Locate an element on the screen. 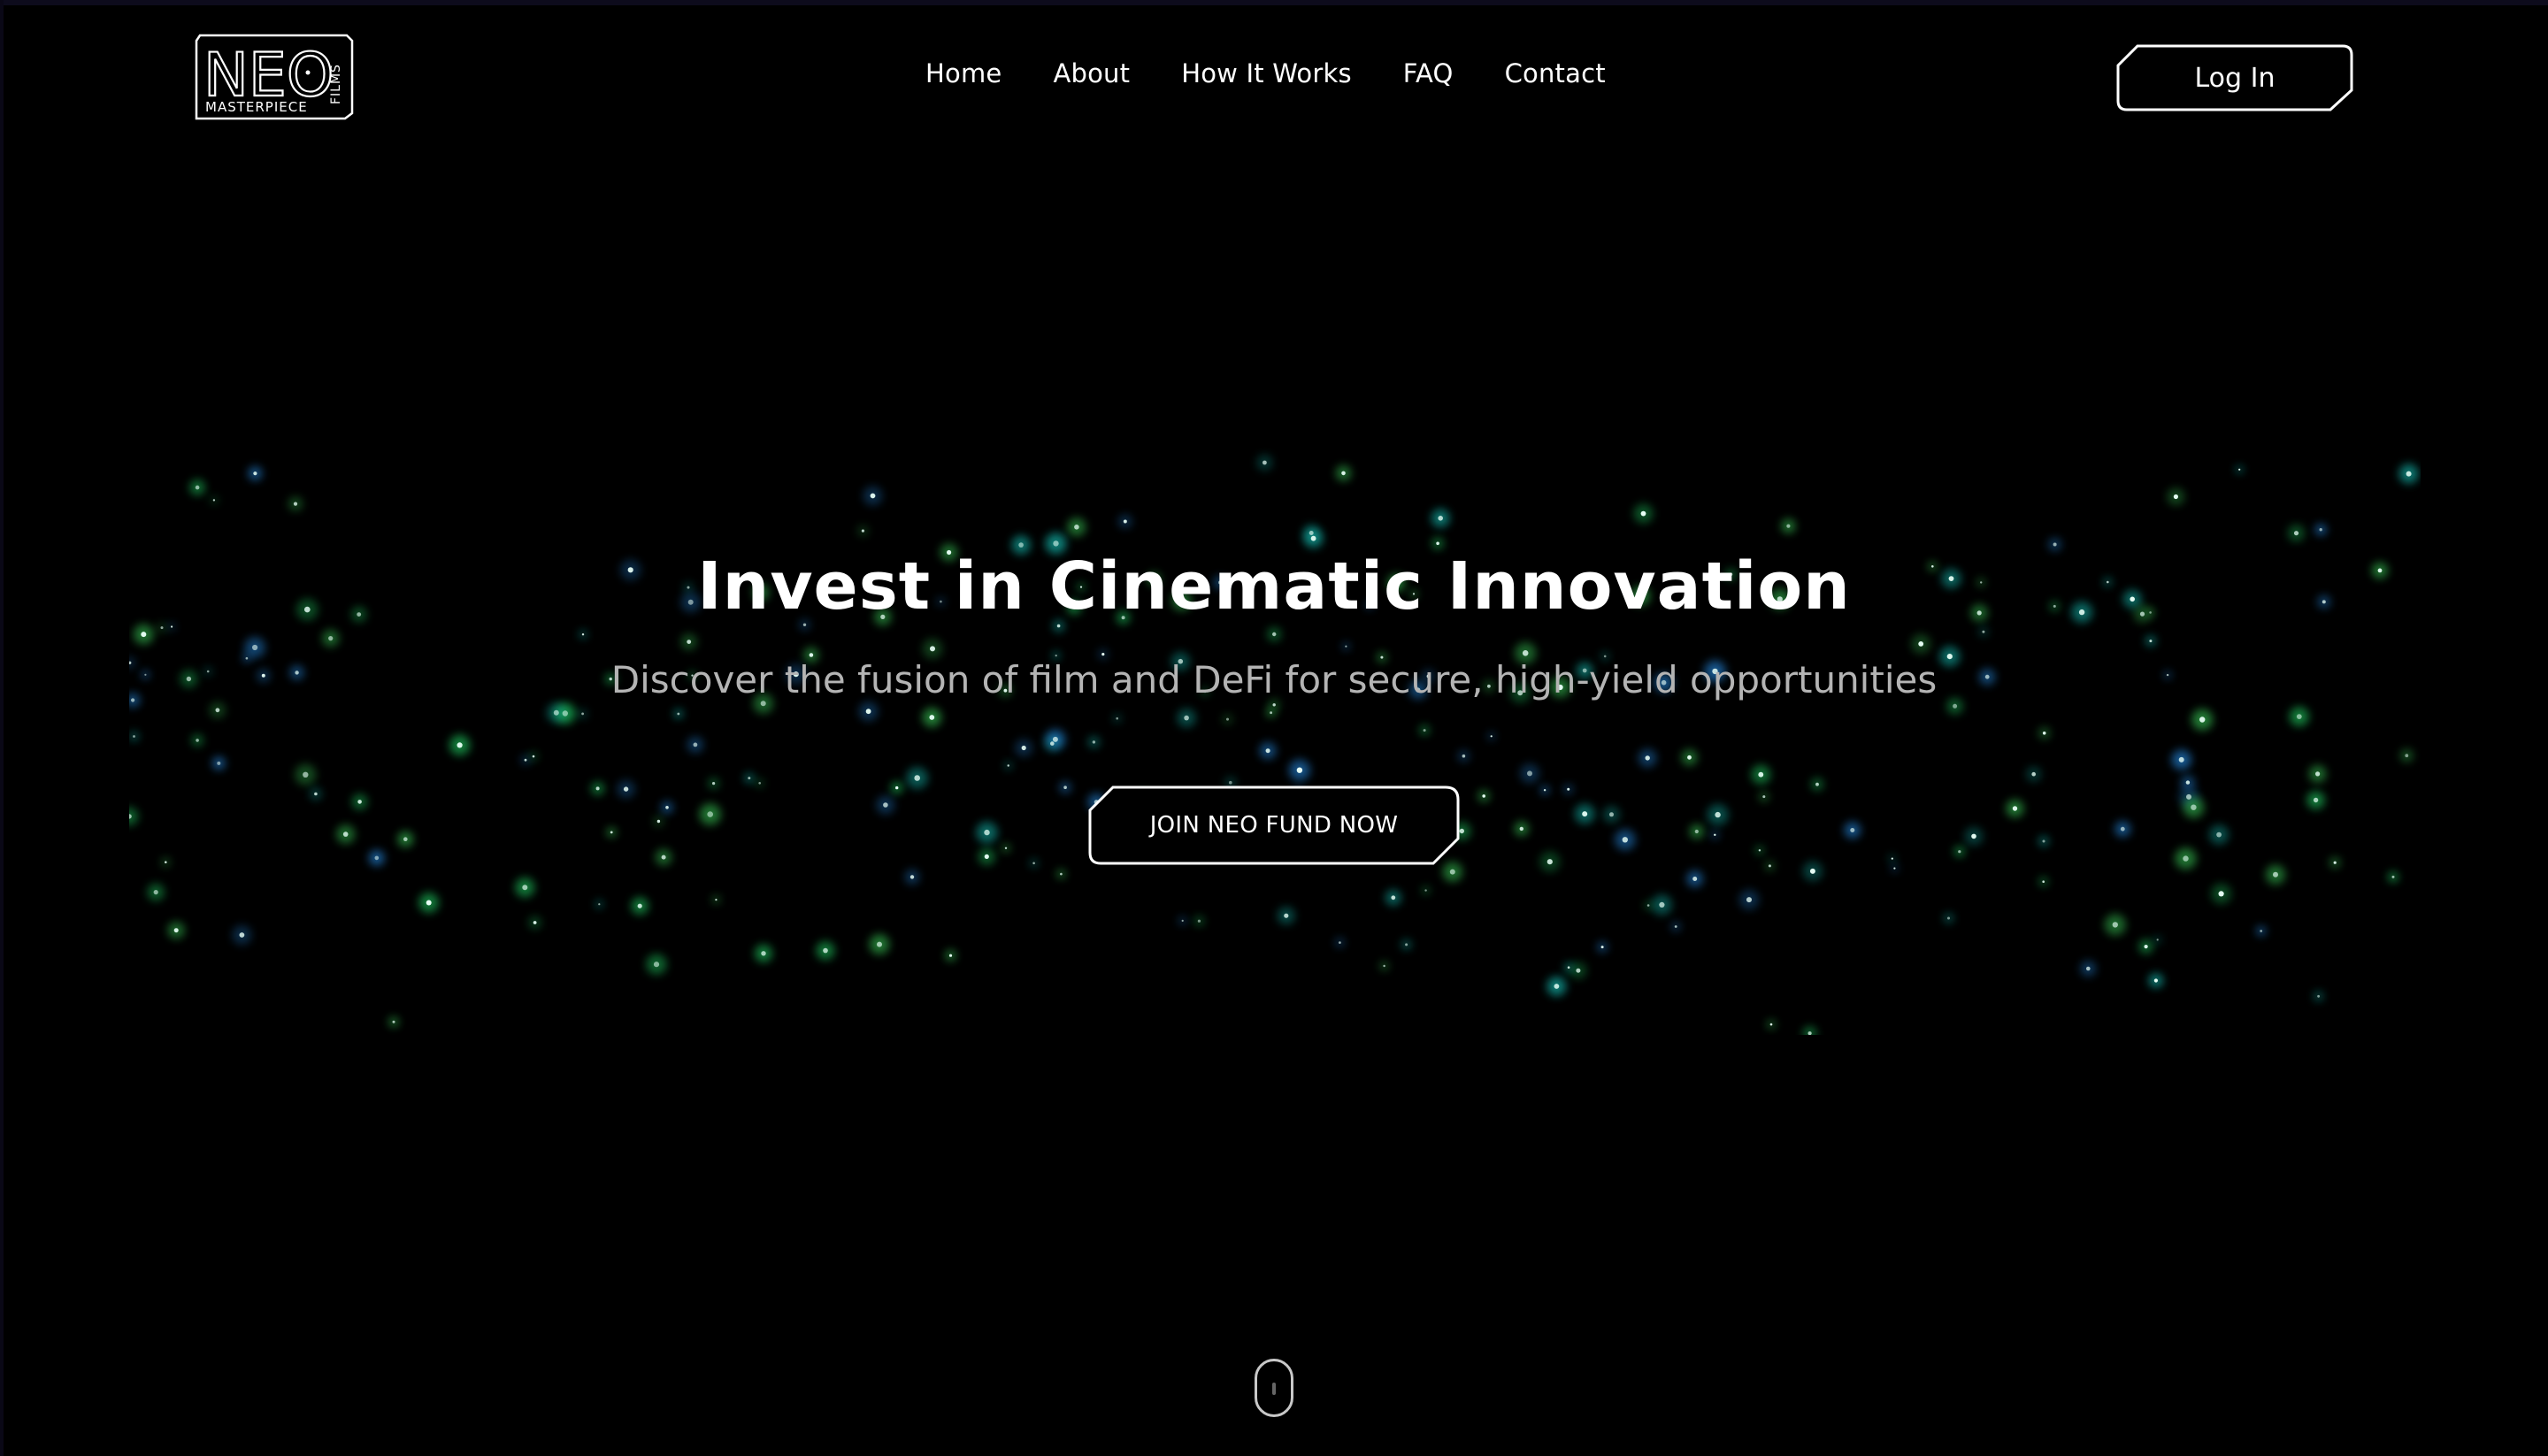  logo-side-text: FILMS is located at coordinates (336, 84).